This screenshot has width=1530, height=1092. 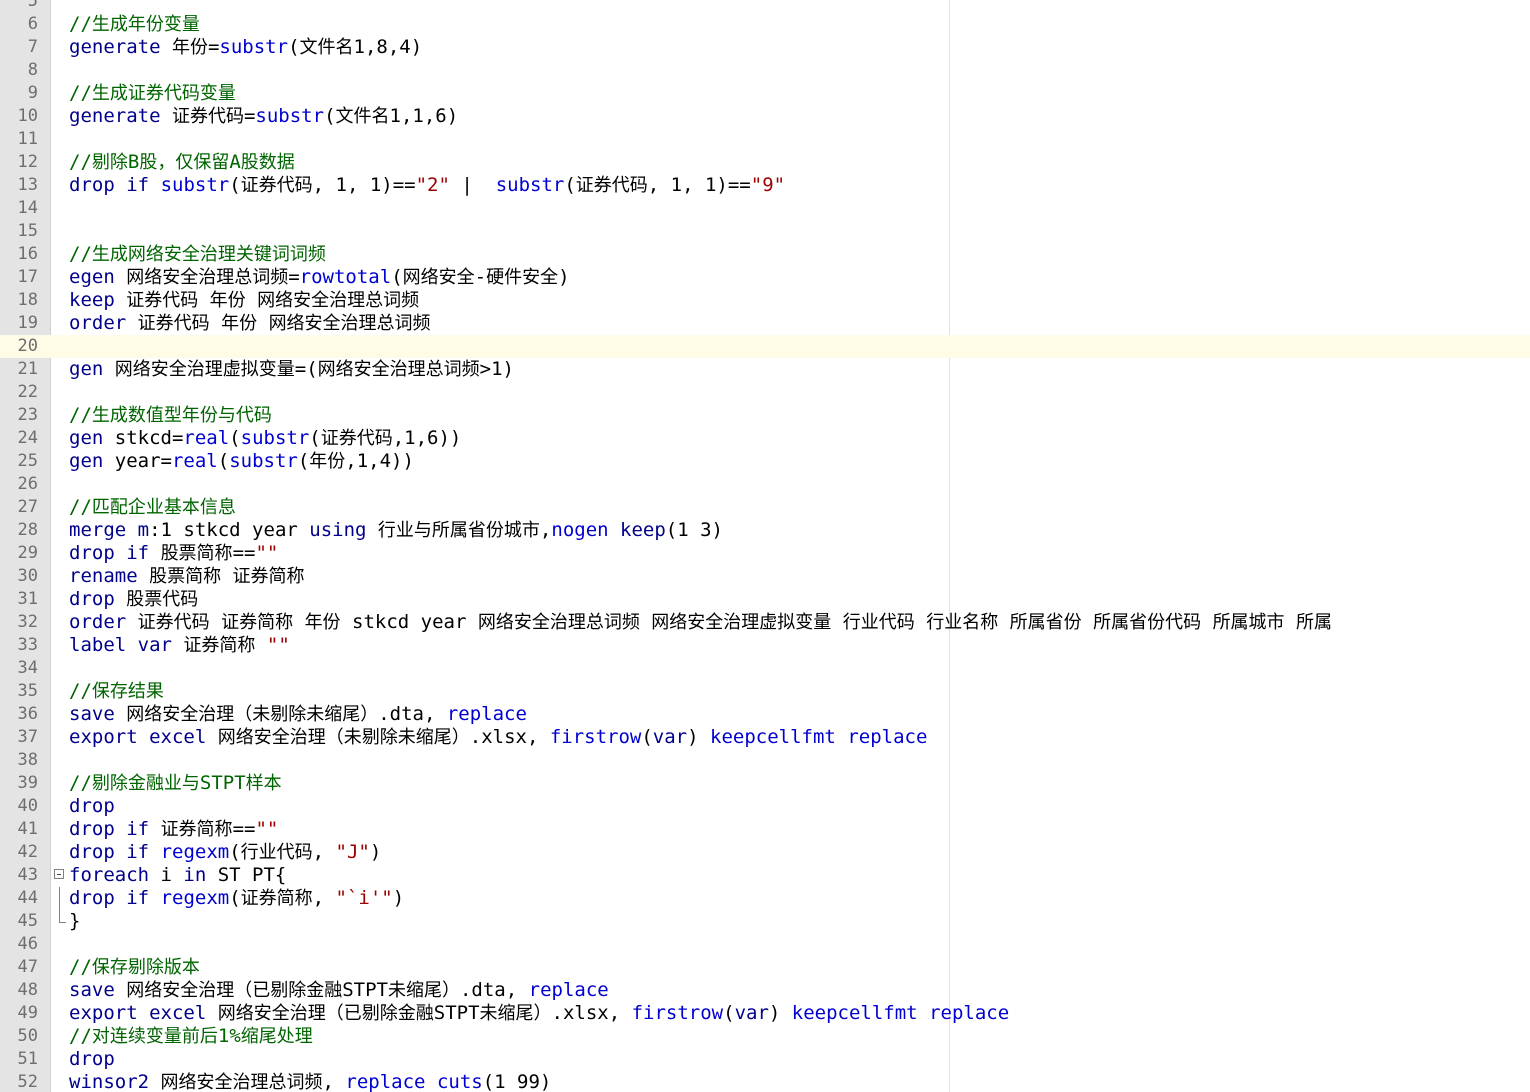 I want to click on line-number: 12, so click(x=27, y=162).